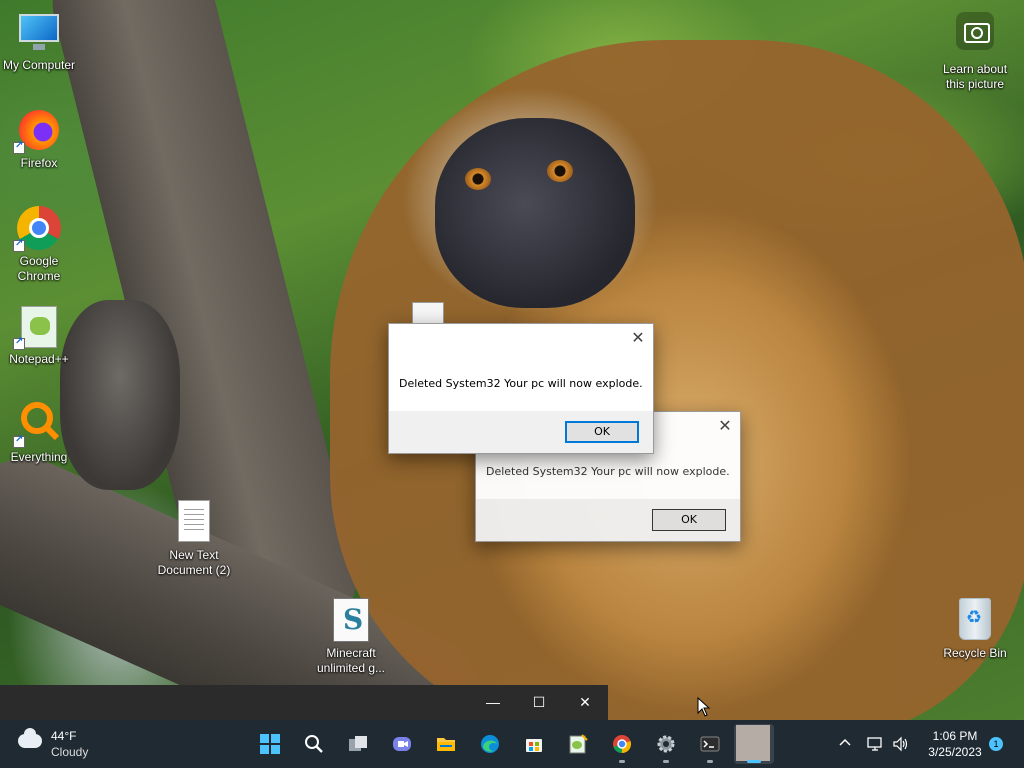 The height and width of the screenshot is (768, 1024). I want to click on store-button, so click(534, 744).